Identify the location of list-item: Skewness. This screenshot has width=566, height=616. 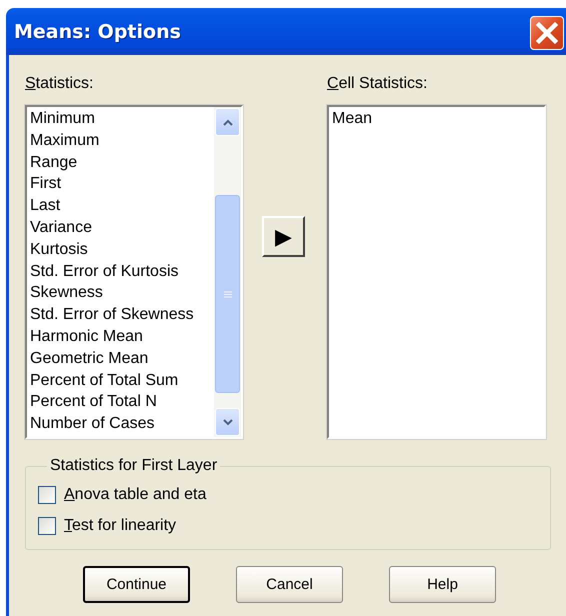
(122, 293).